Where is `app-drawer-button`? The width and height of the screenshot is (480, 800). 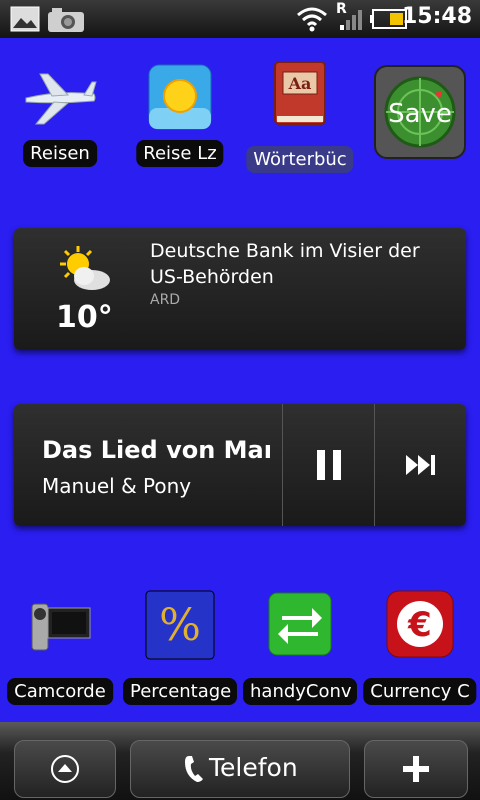 app-drawer-button is located at coordinates (65, 769).